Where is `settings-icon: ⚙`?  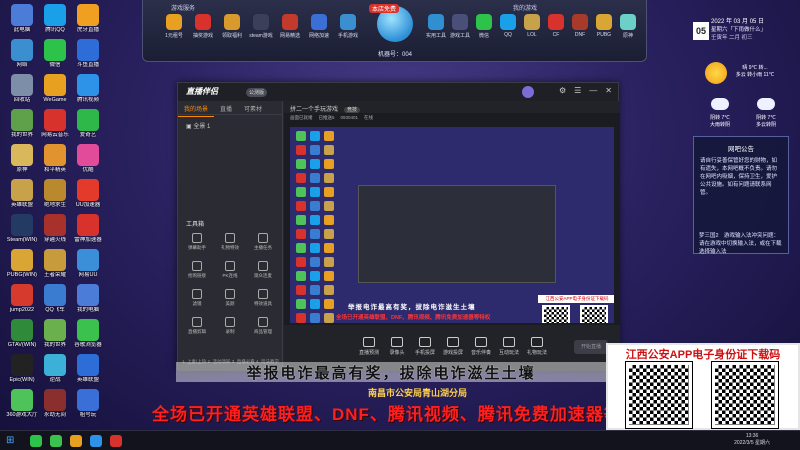 settings-icon: ⚙ is located at coordinates (562, 90).